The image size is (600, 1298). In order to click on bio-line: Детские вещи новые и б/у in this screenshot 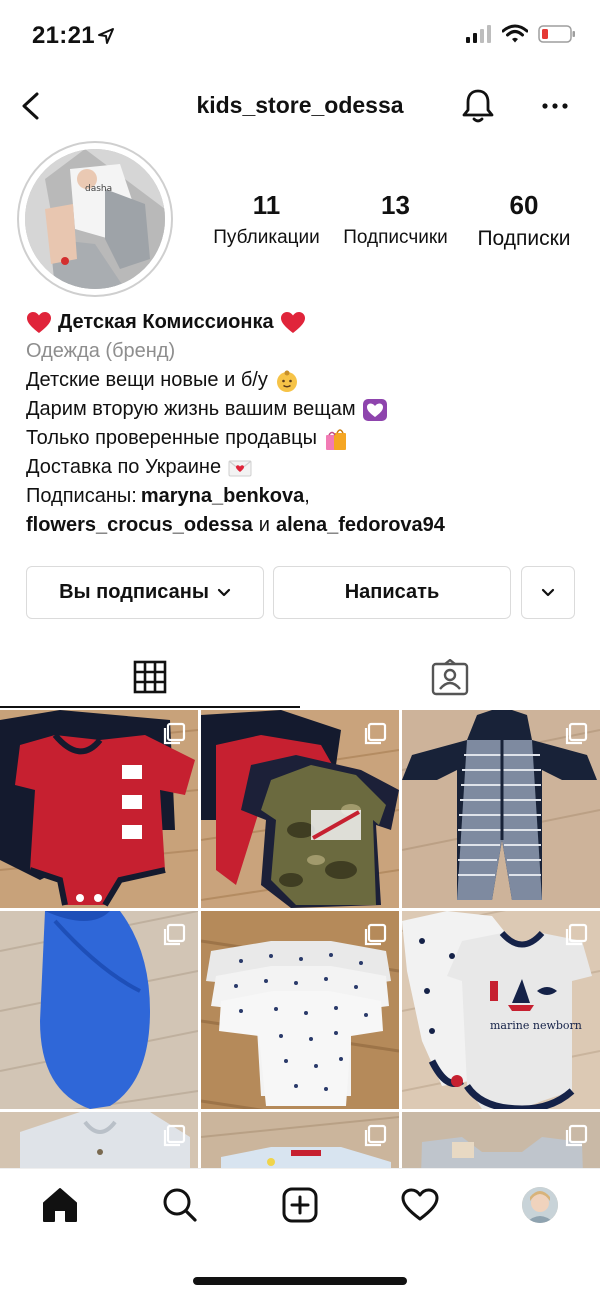, I will do `click(306, 380)`.